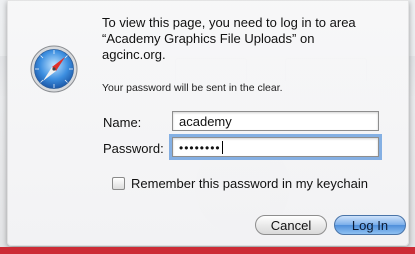 This screenshot has width=415, height=254. What do you see at coordinates (275, 121) in the screenshot?
I see `name-field: academy` at bounding box center [275, 121].